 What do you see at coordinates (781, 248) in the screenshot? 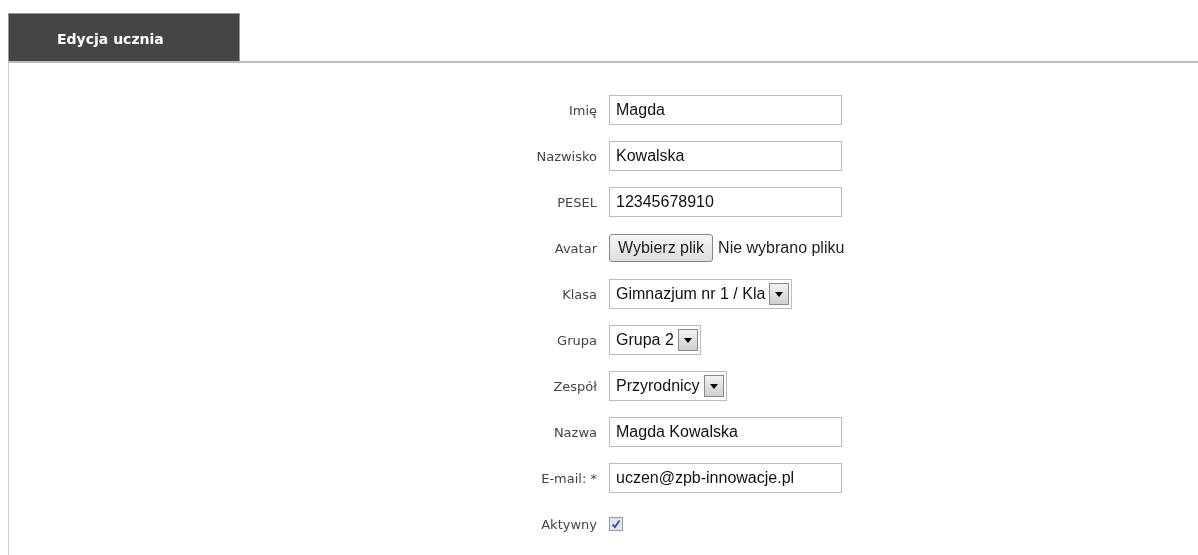
I see `file-status: Nie wybrano pliku` at bounding box center [781, 248].